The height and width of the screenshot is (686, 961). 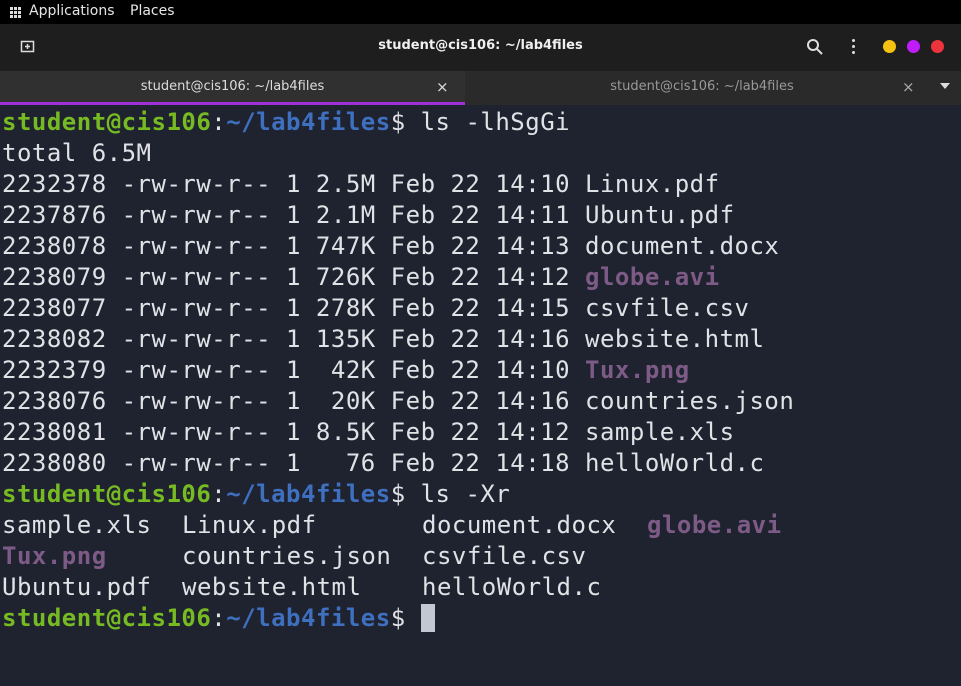 What do you see at coordinates (294, 215) in the screenshot?
I see `file-details: 2237876 -rw-rw-r-- 1 2.1M Feb 22 14:11` at bounding box center [294, 215].